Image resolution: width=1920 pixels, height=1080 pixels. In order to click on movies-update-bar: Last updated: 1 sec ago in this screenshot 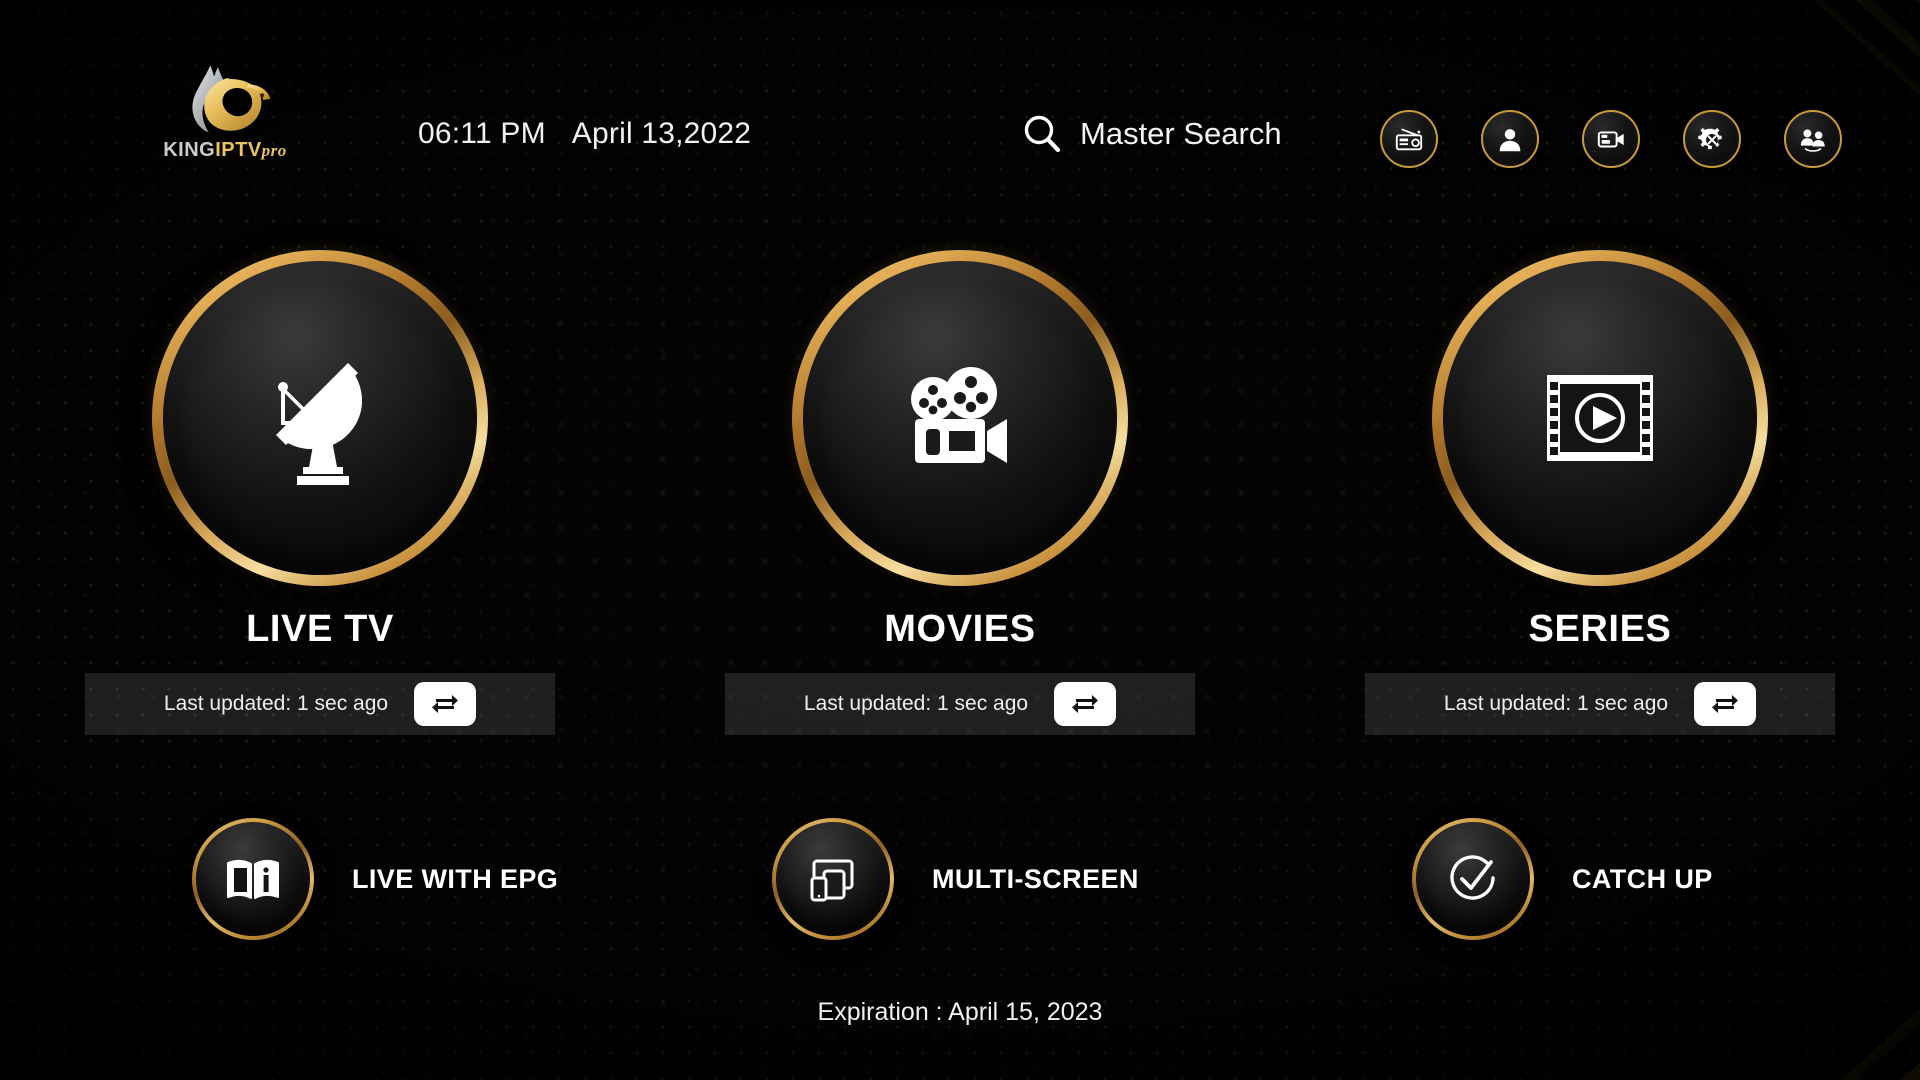, I will do `click(960, 704)`.